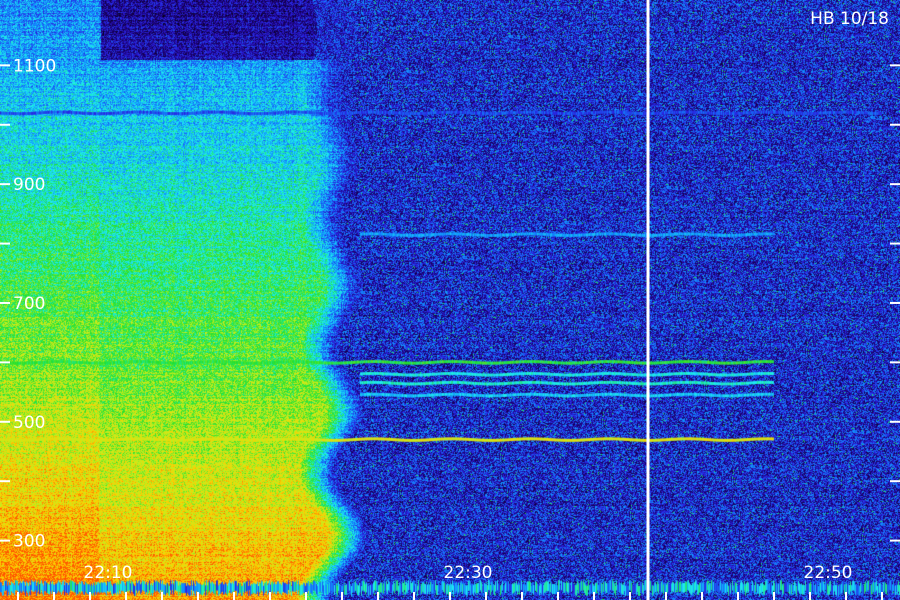 The width and height of the screenshot is (900, 600). I want to click on y-tick-label: 900, so click(29, 185).